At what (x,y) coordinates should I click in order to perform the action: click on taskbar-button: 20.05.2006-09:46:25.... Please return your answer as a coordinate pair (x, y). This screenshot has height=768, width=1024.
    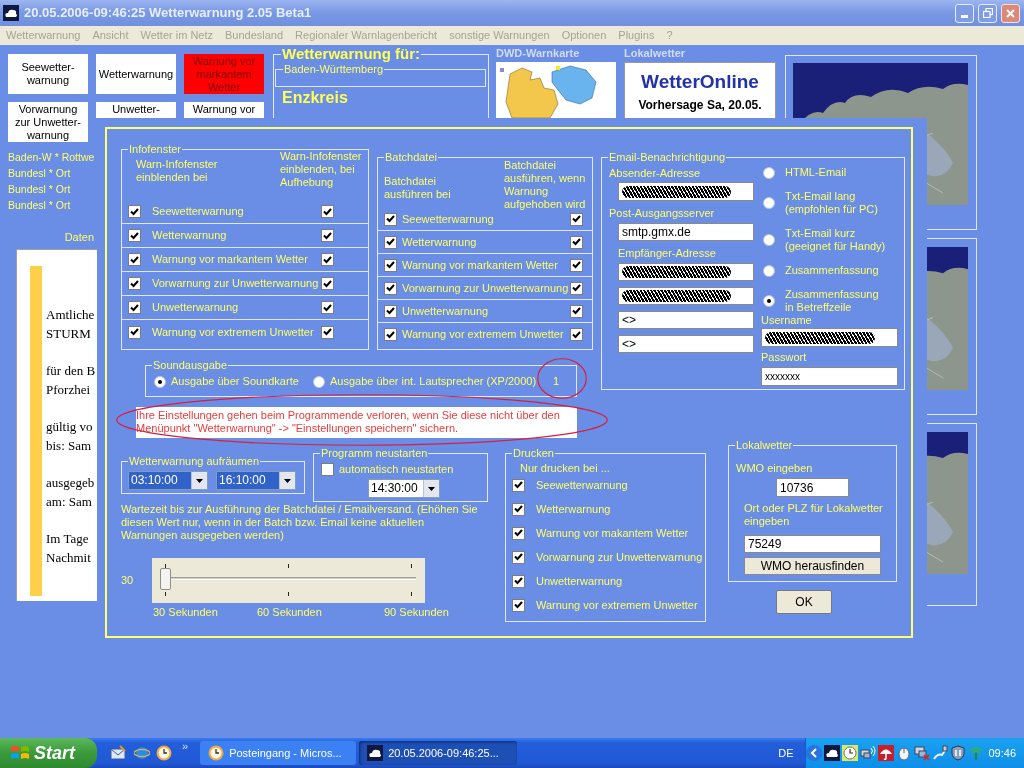
    Looking at the image, I should click on (438, 753).